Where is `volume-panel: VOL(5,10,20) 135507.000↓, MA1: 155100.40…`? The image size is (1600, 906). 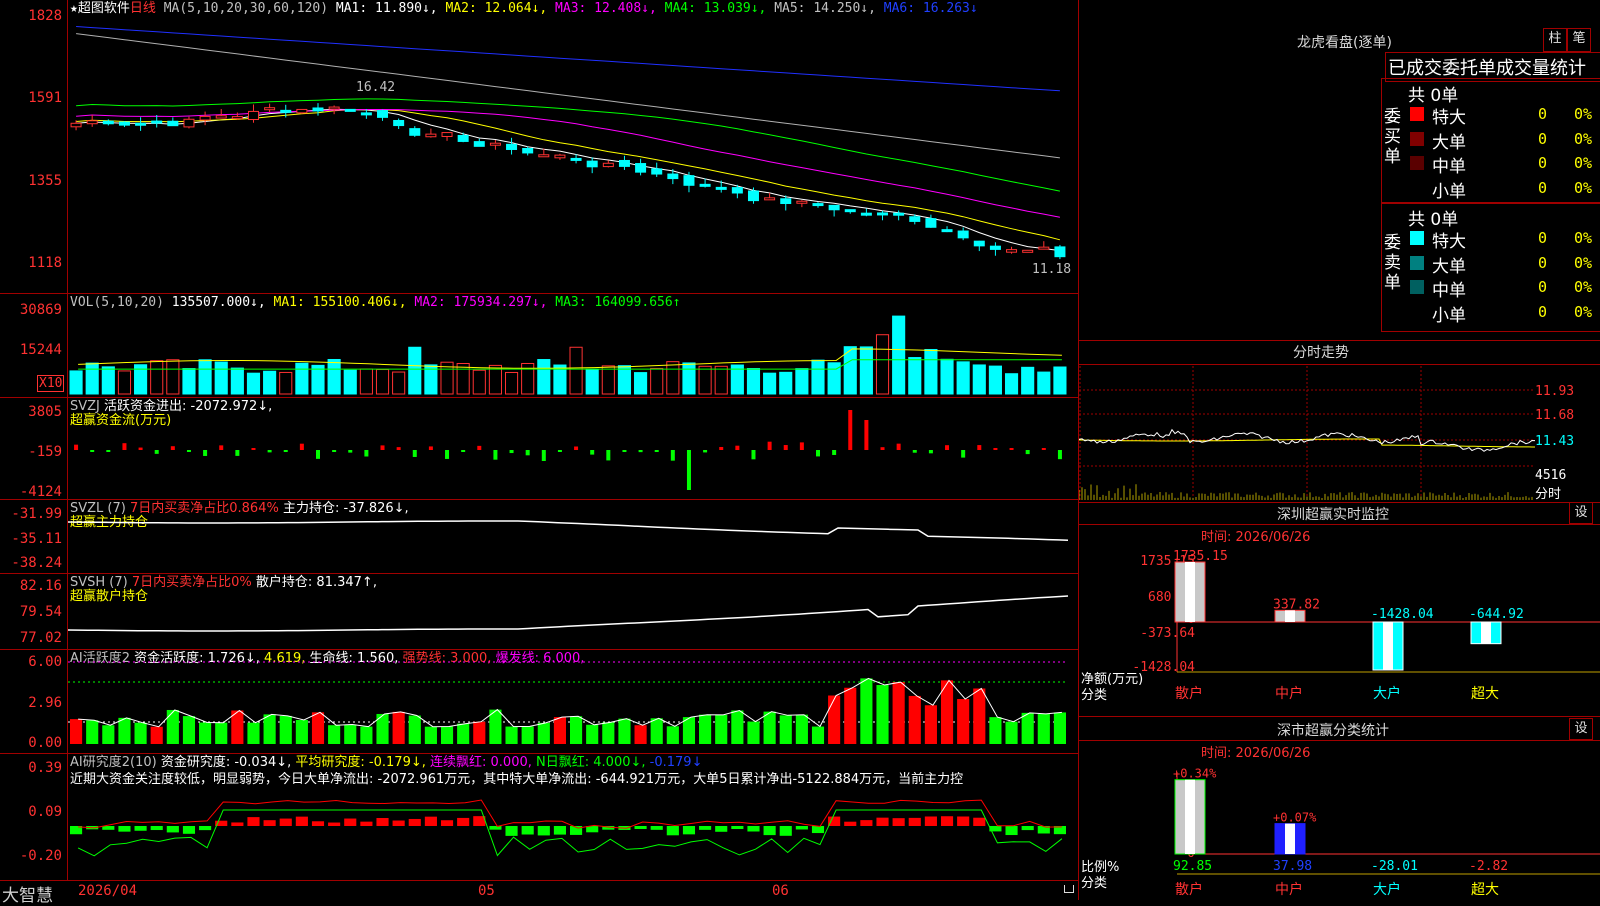 volume-panel: VOL(5,10,20) 135507.000↓, MA1: 155100.40… is located at coordinates (539, 346).